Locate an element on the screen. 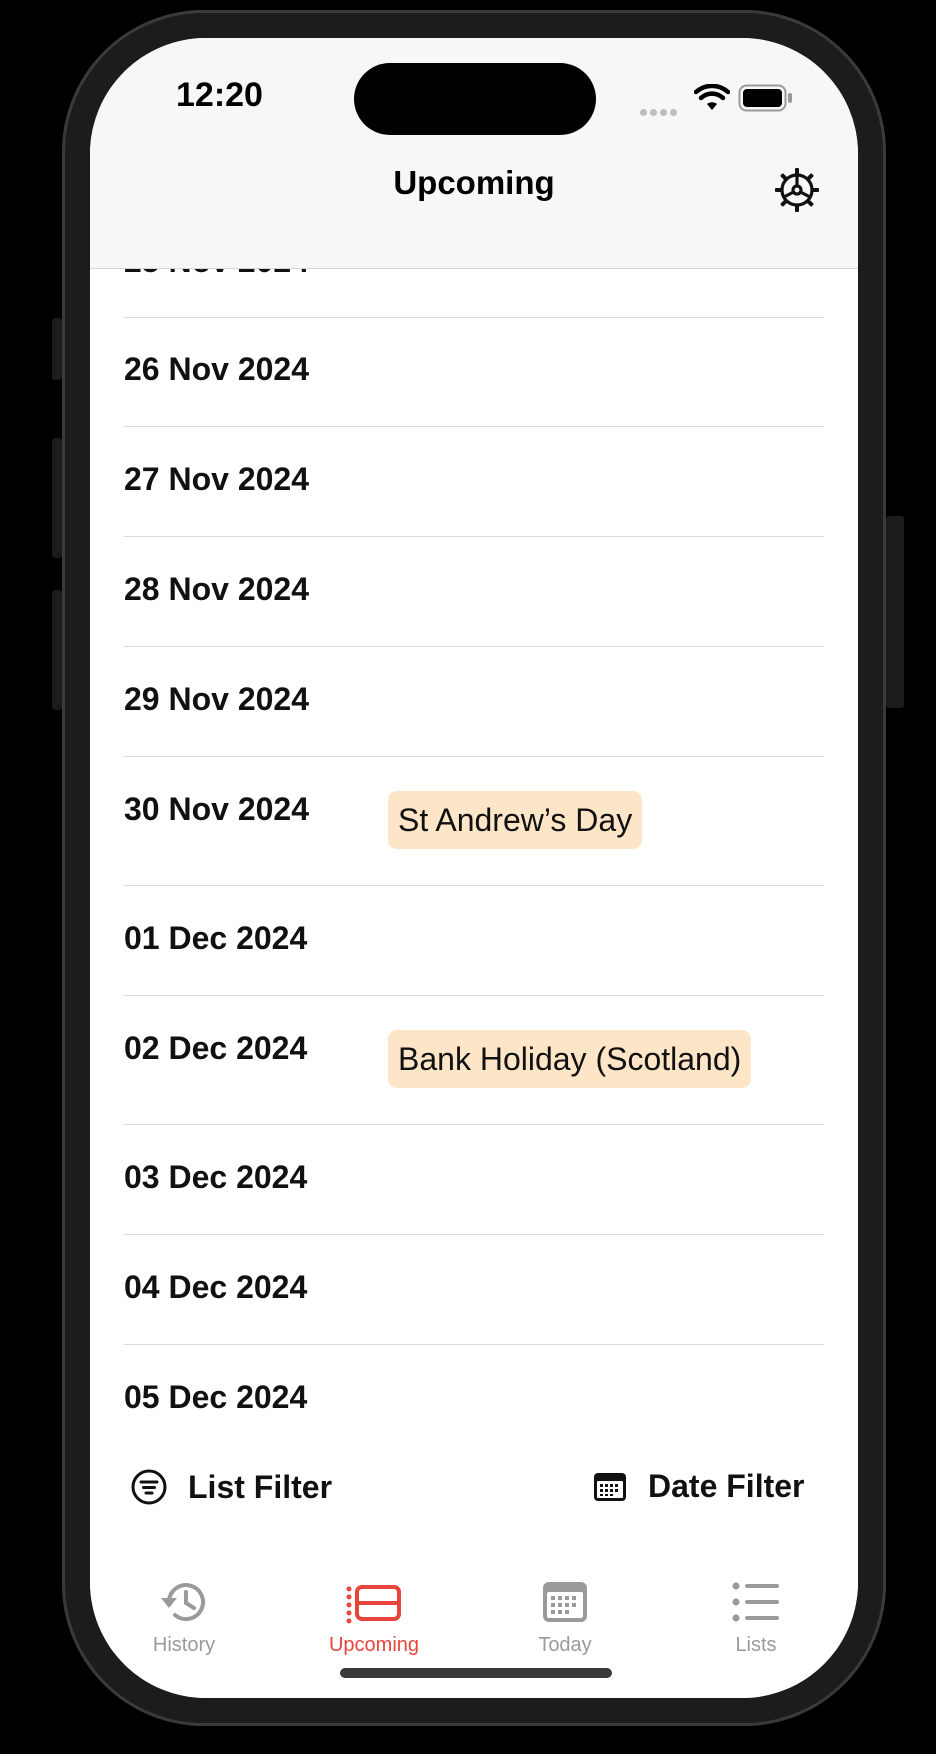  battery-icon is located at coordinates (765, 98).